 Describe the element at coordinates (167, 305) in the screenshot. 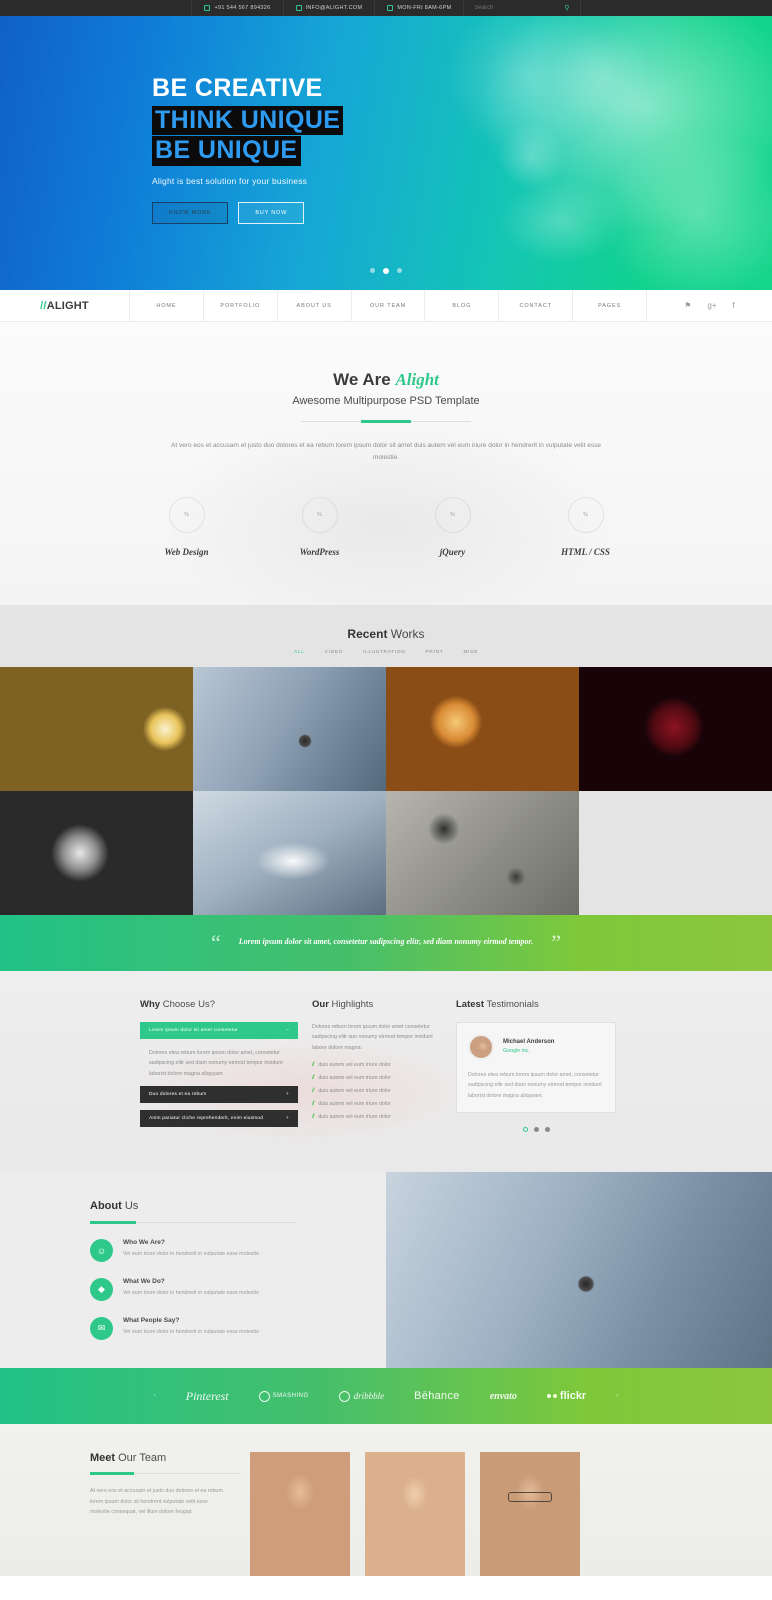

I see `nav-item-home: HOME` at that location.